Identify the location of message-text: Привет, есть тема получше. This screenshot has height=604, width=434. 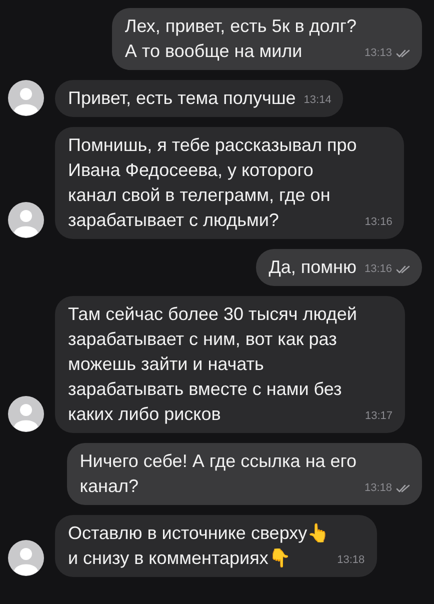
(182, 98).